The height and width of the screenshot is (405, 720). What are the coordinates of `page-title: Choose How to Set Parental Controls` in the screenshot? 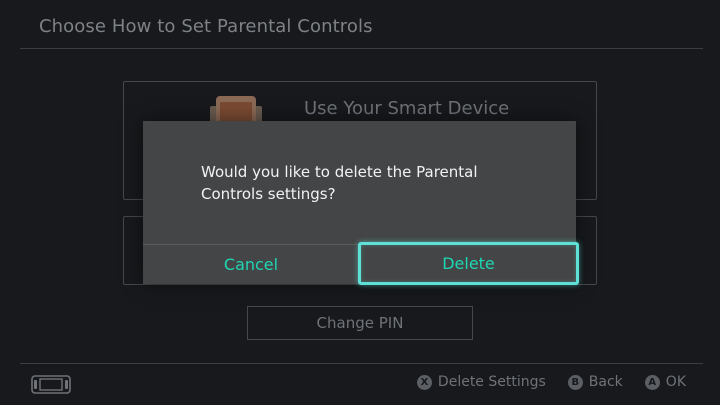 It's located at (206, 26).